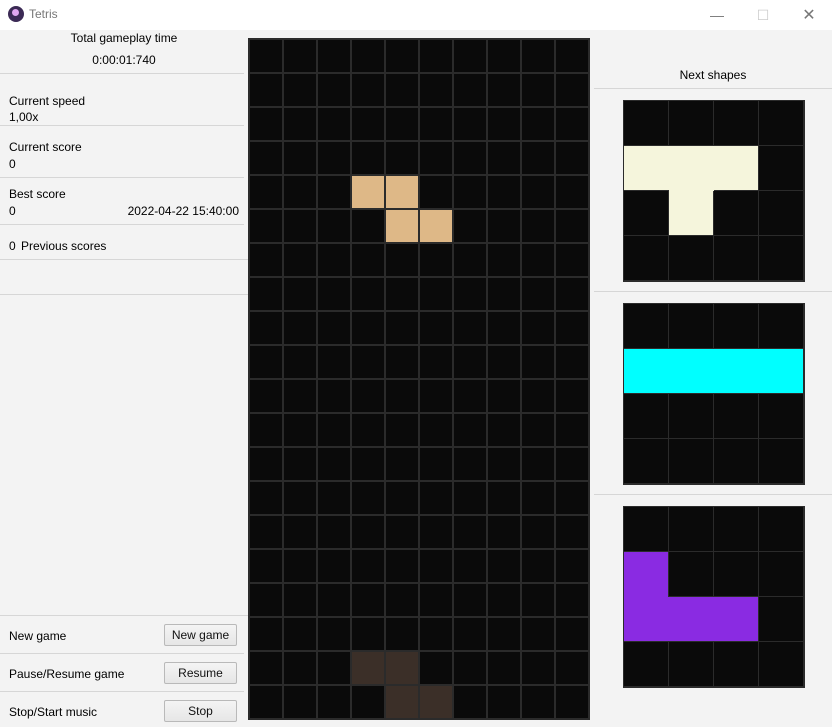 This screenshot has height=727, width=832. What do you see at coordinates (763, 15) in the screenshot?
I see `maximize-button: ☐` at bounding box center [763, 15].